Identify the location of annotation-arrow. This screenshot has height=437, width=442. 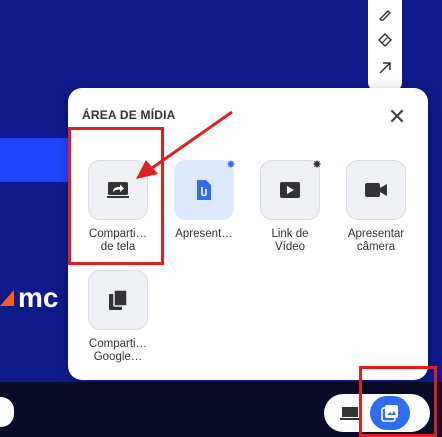
(184, 144).